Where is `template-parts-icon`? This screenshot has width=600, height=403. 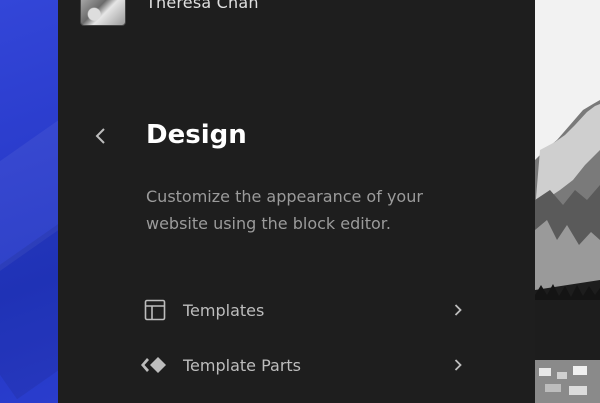
template-parts-icon is located at coordinates (155, 365).